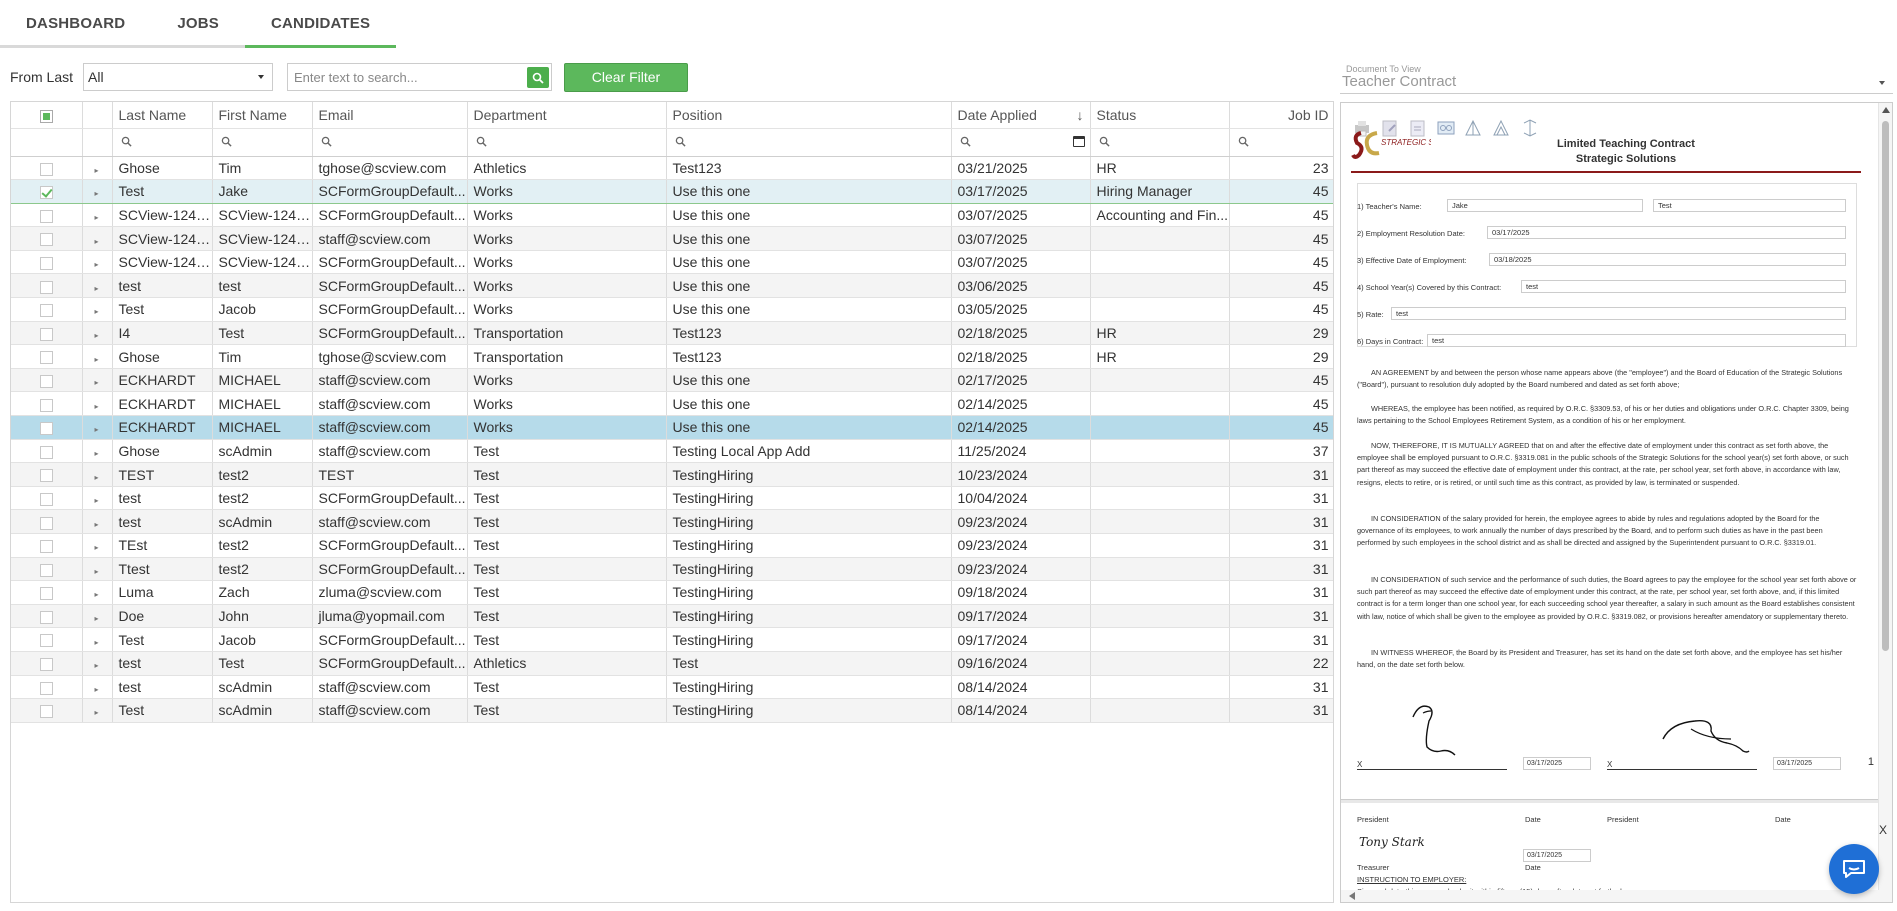  I want to click on rate-field: test, so click(1618, 313).